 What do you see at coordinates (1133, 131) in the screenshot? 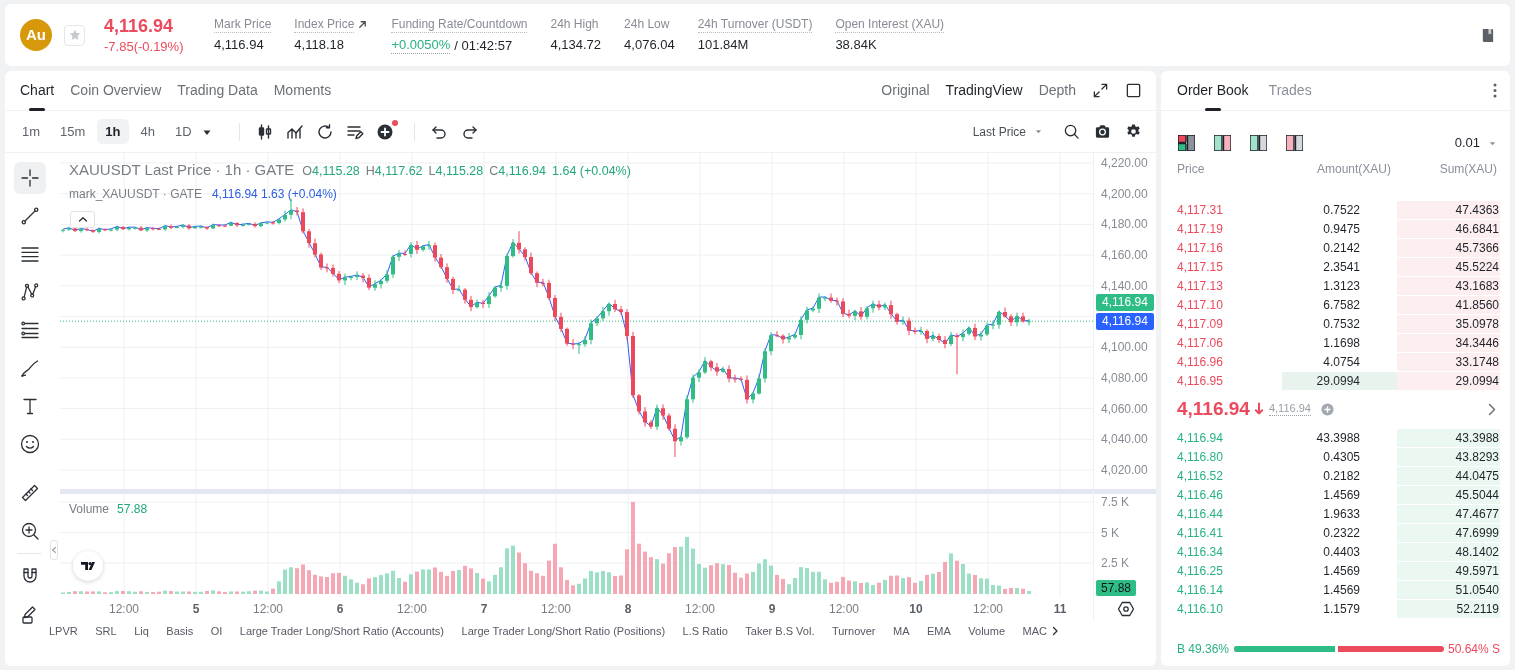
I see `settings-icon` at bounding box center [1133, 131].